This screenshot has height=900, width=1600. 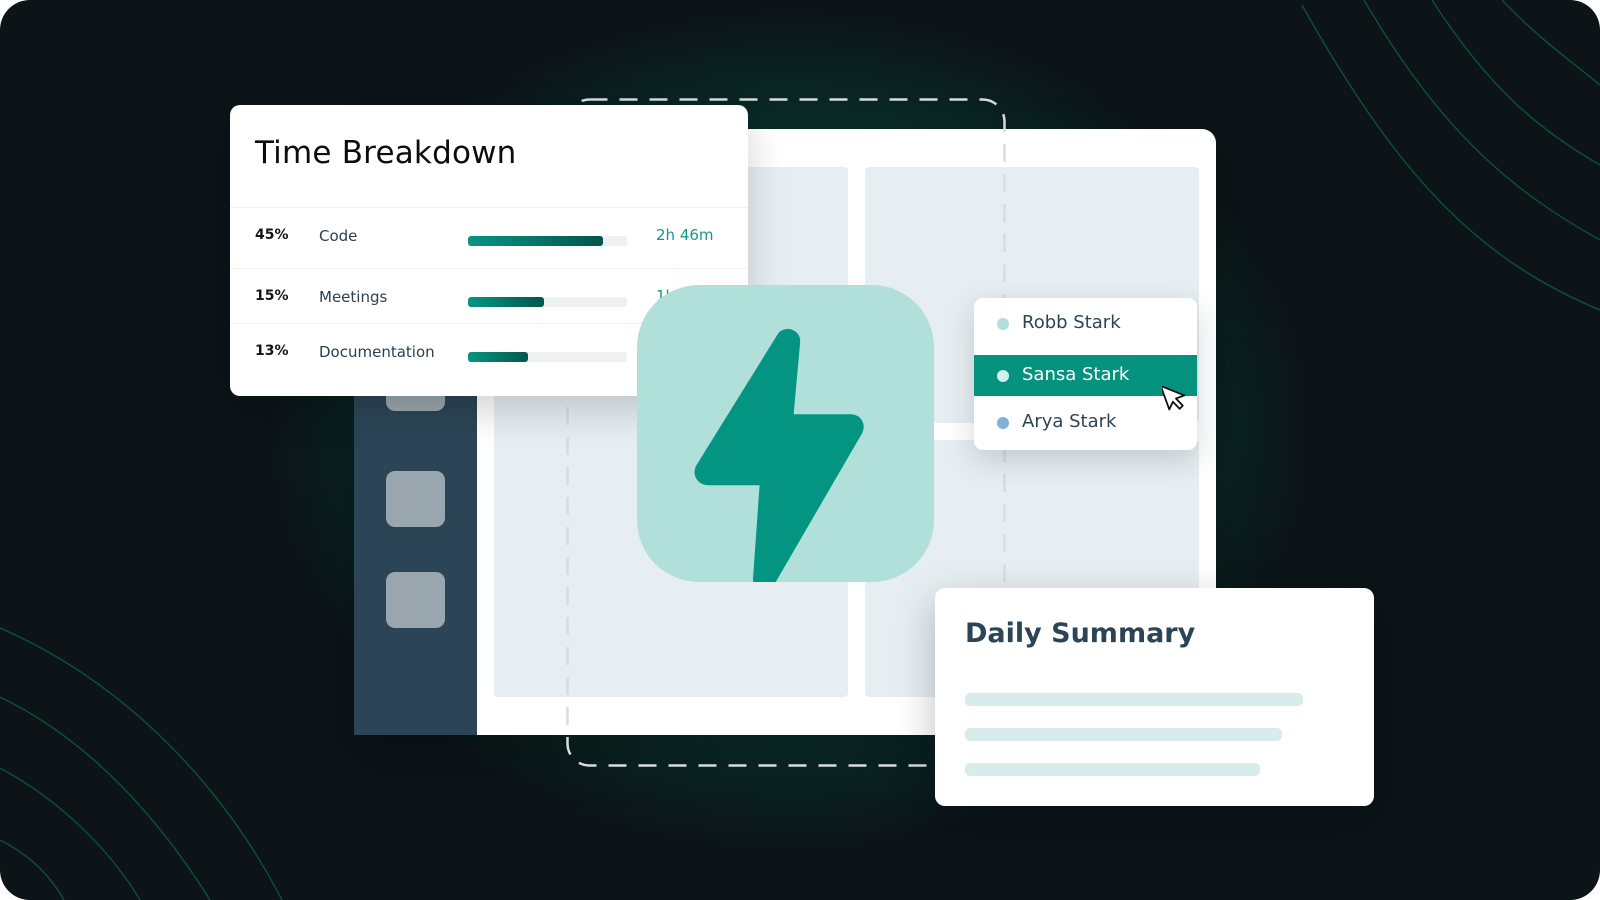 I want to click on card-title: Daily Summary, so click(x=1080, y=633).